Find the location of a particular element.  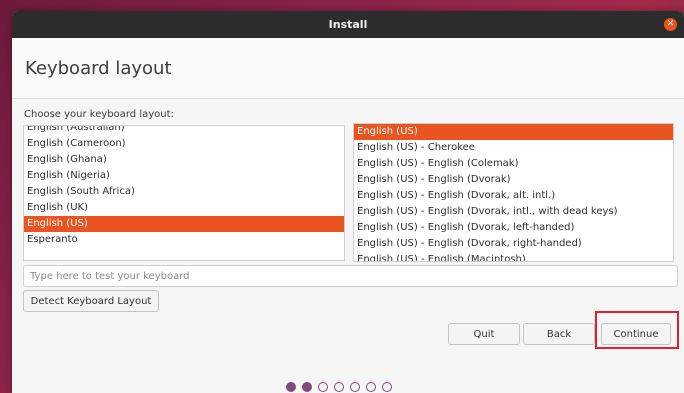

close-icon: ✕ is located at coordinates (670, 24).